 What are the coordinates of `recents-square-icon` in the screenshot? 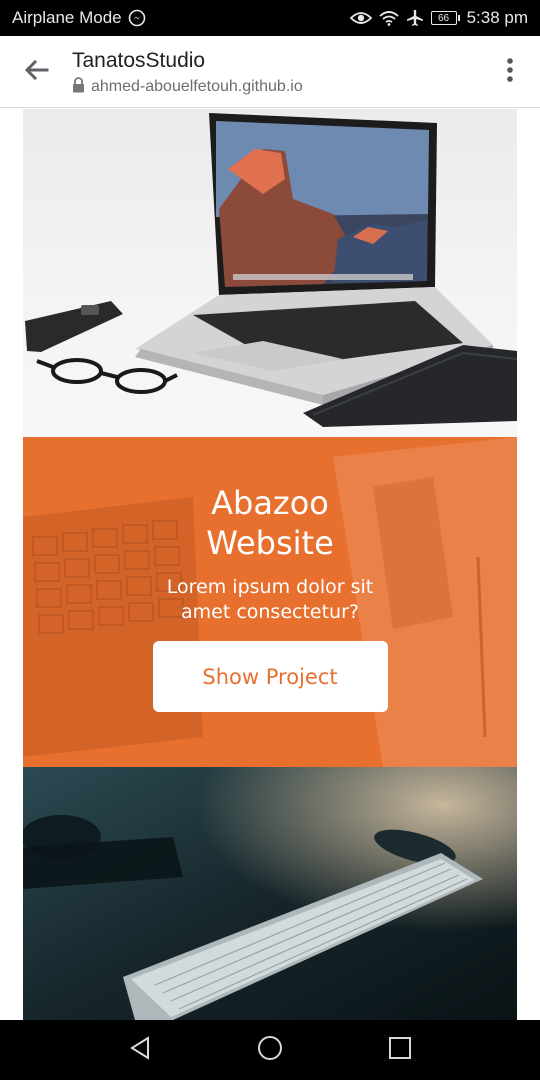 It's located at (400, 1050).